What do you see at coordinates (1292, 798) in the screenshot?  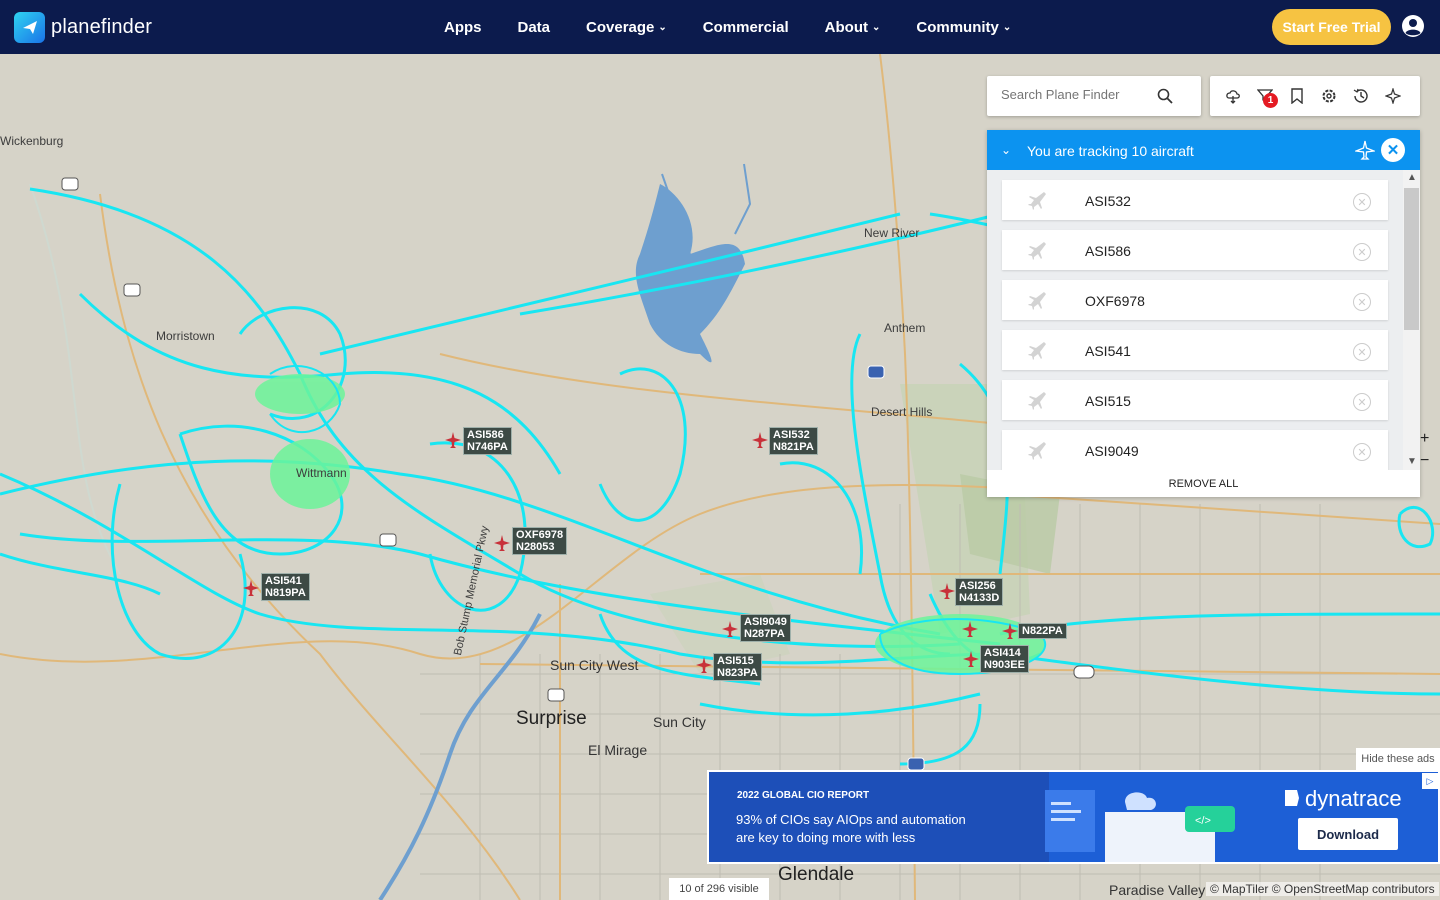 I see `dynatrace-logo-icon` at bounding box center [1292, 798].